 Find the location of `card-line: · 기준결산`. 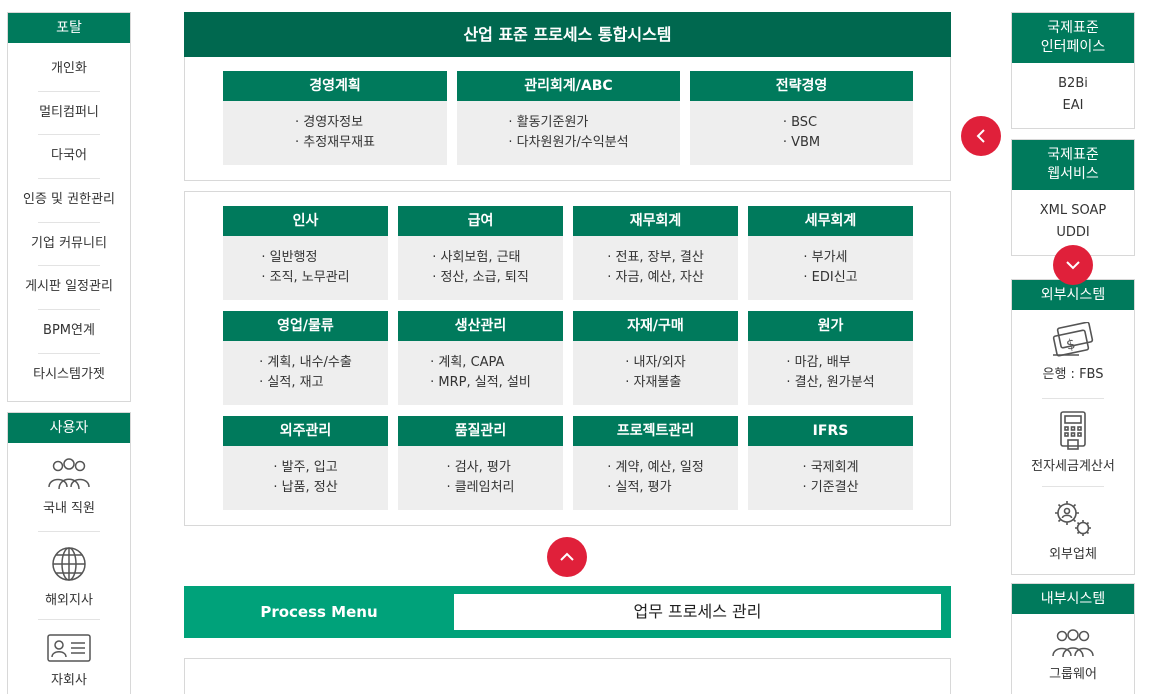

card-line: · 기준결산 is located at coordinates (830, 487).